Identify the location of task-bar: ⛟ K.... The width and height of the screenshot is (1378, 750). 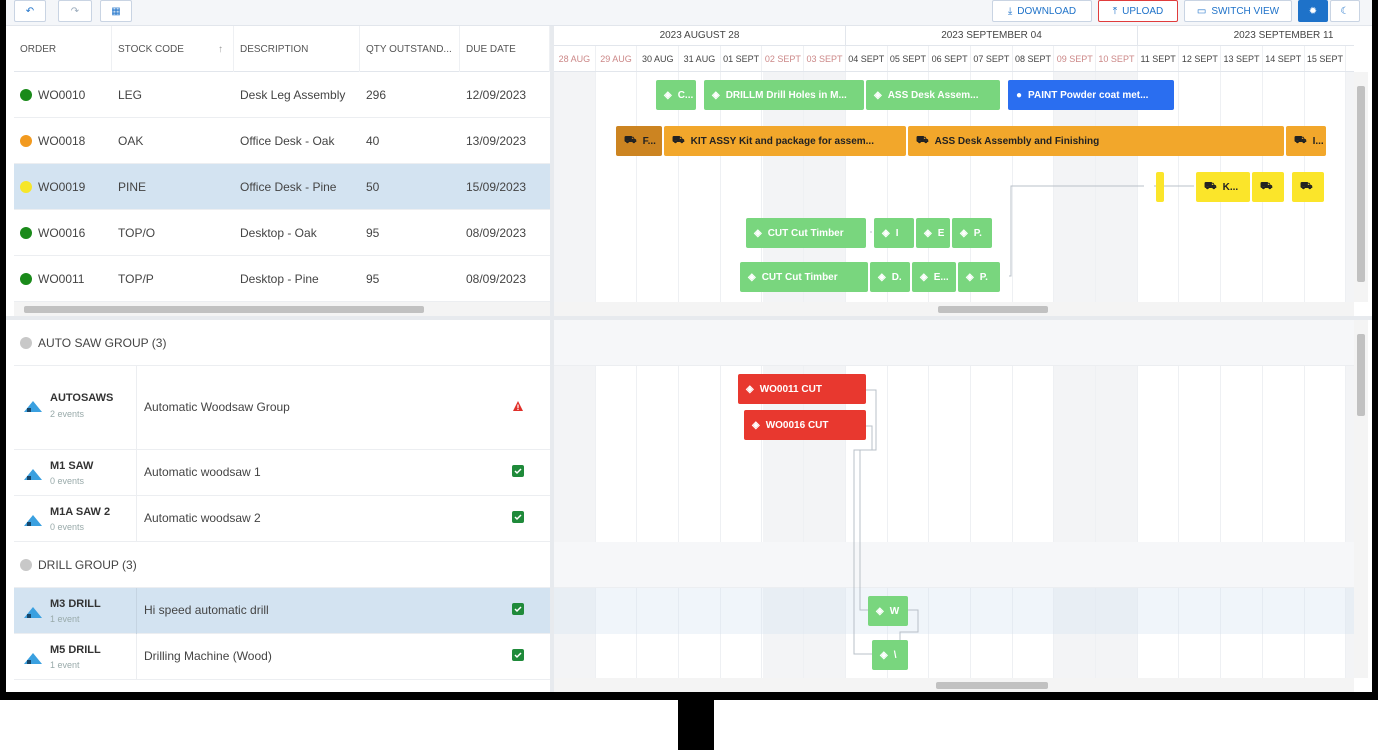
(1223, 187).